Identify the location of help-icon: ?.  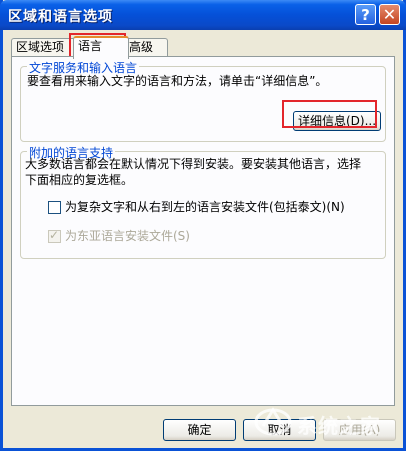
(365, 15).